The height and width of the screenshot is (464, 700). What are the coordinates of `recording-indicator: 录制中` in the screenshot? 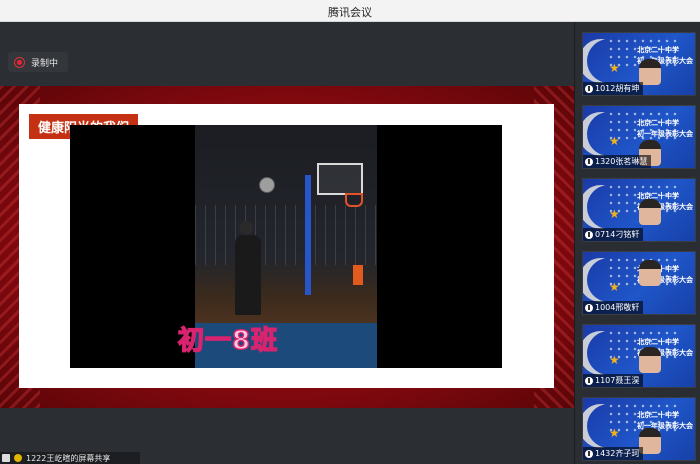 It's located at (38, 62).